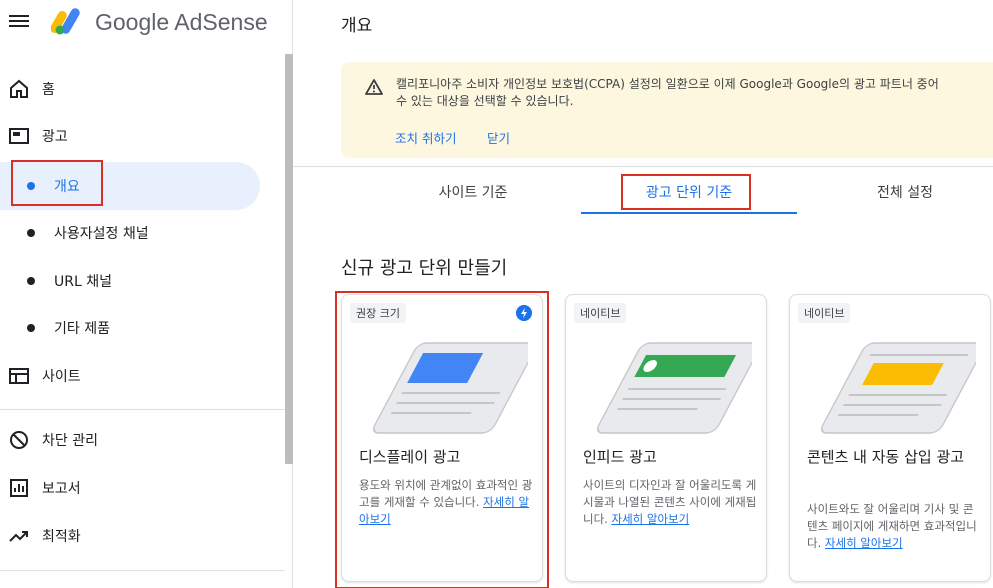  I want to click on card-title: 콘텐츠 내 자동 삽입 광고, so click(886, 457).